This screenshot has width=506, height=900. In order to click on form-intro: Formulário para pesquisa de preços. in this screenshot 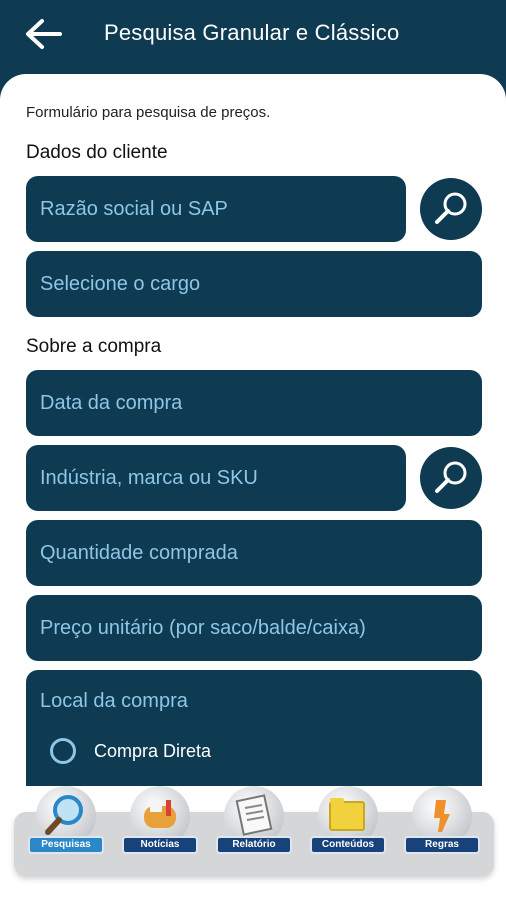, I will do `click(148, 112)`.